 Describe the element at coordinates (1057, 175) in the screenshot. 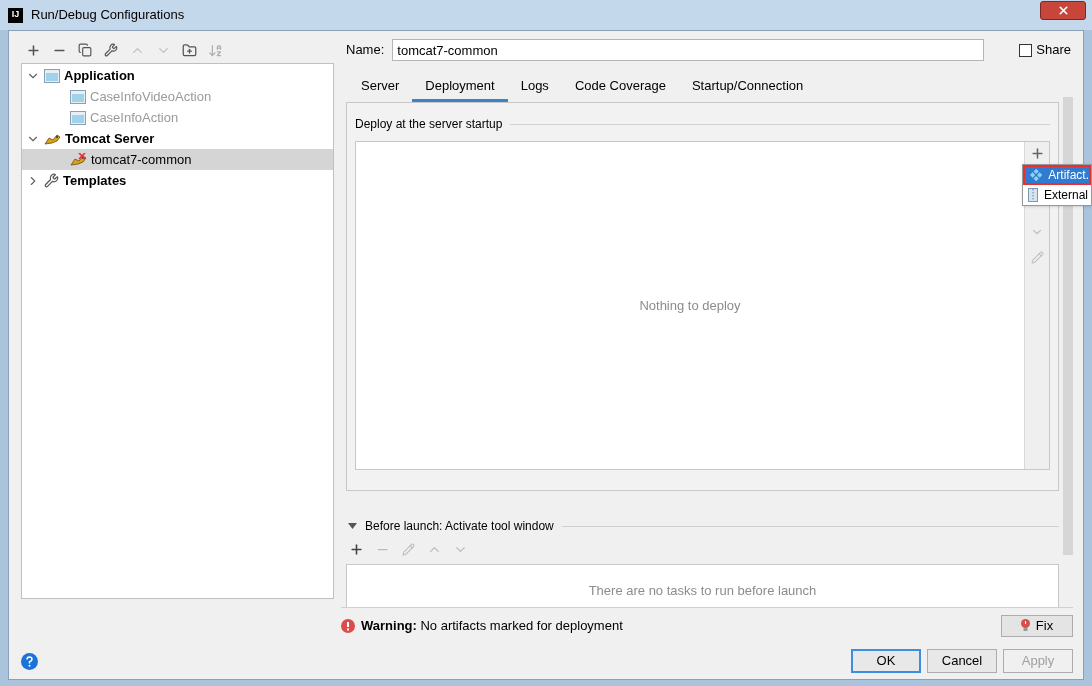

I see `menu-item: Artifact.` at that location.